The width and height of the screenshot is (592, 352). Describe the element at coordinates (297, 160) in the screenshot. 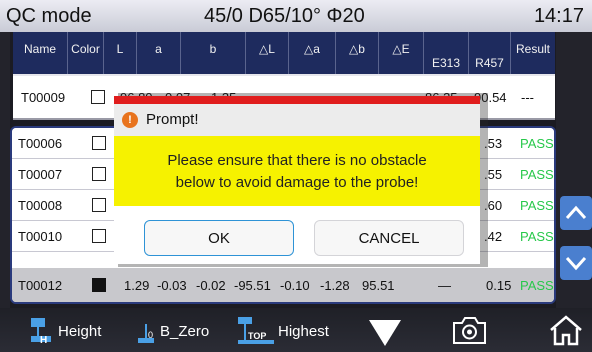

I see `dialog-message-line: Please ensure that there is no obstacle` at that location.